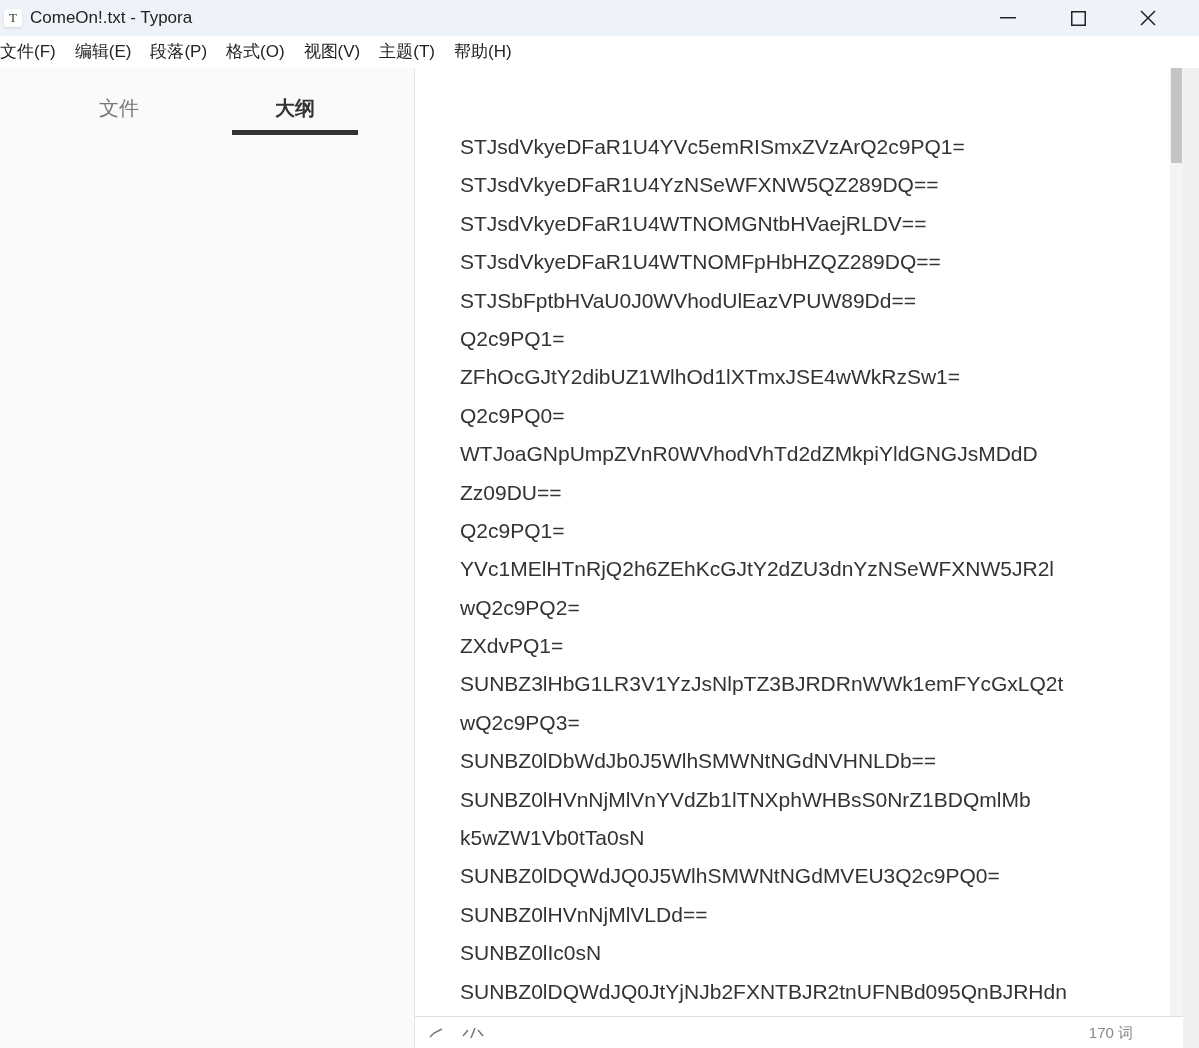  Describe the element at coordinates (520, 607) in the screenshot. I see `text-line: wQ2c9PQ2=` at that location.